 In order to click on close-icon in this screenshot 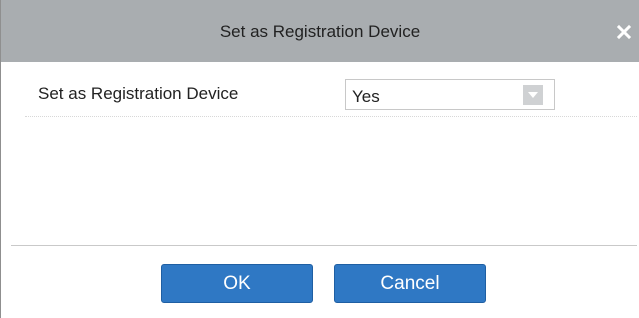, I will do `click(624, 32)`.